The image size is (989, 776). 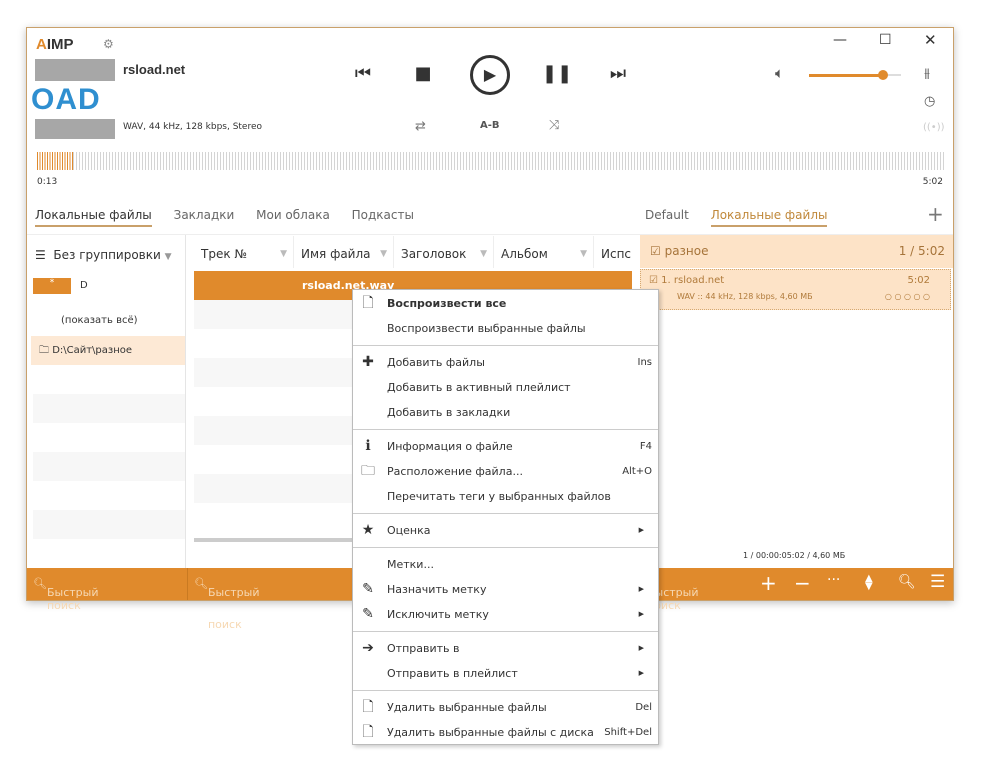 I want to click on search-button: 🔍︎, so click(x=907, y=582).